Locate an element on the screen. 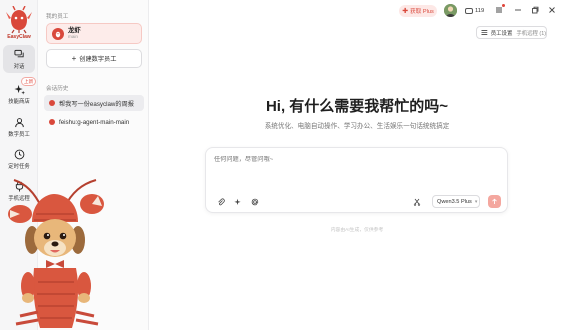  maximize-button is located at coordinates (535, 10).